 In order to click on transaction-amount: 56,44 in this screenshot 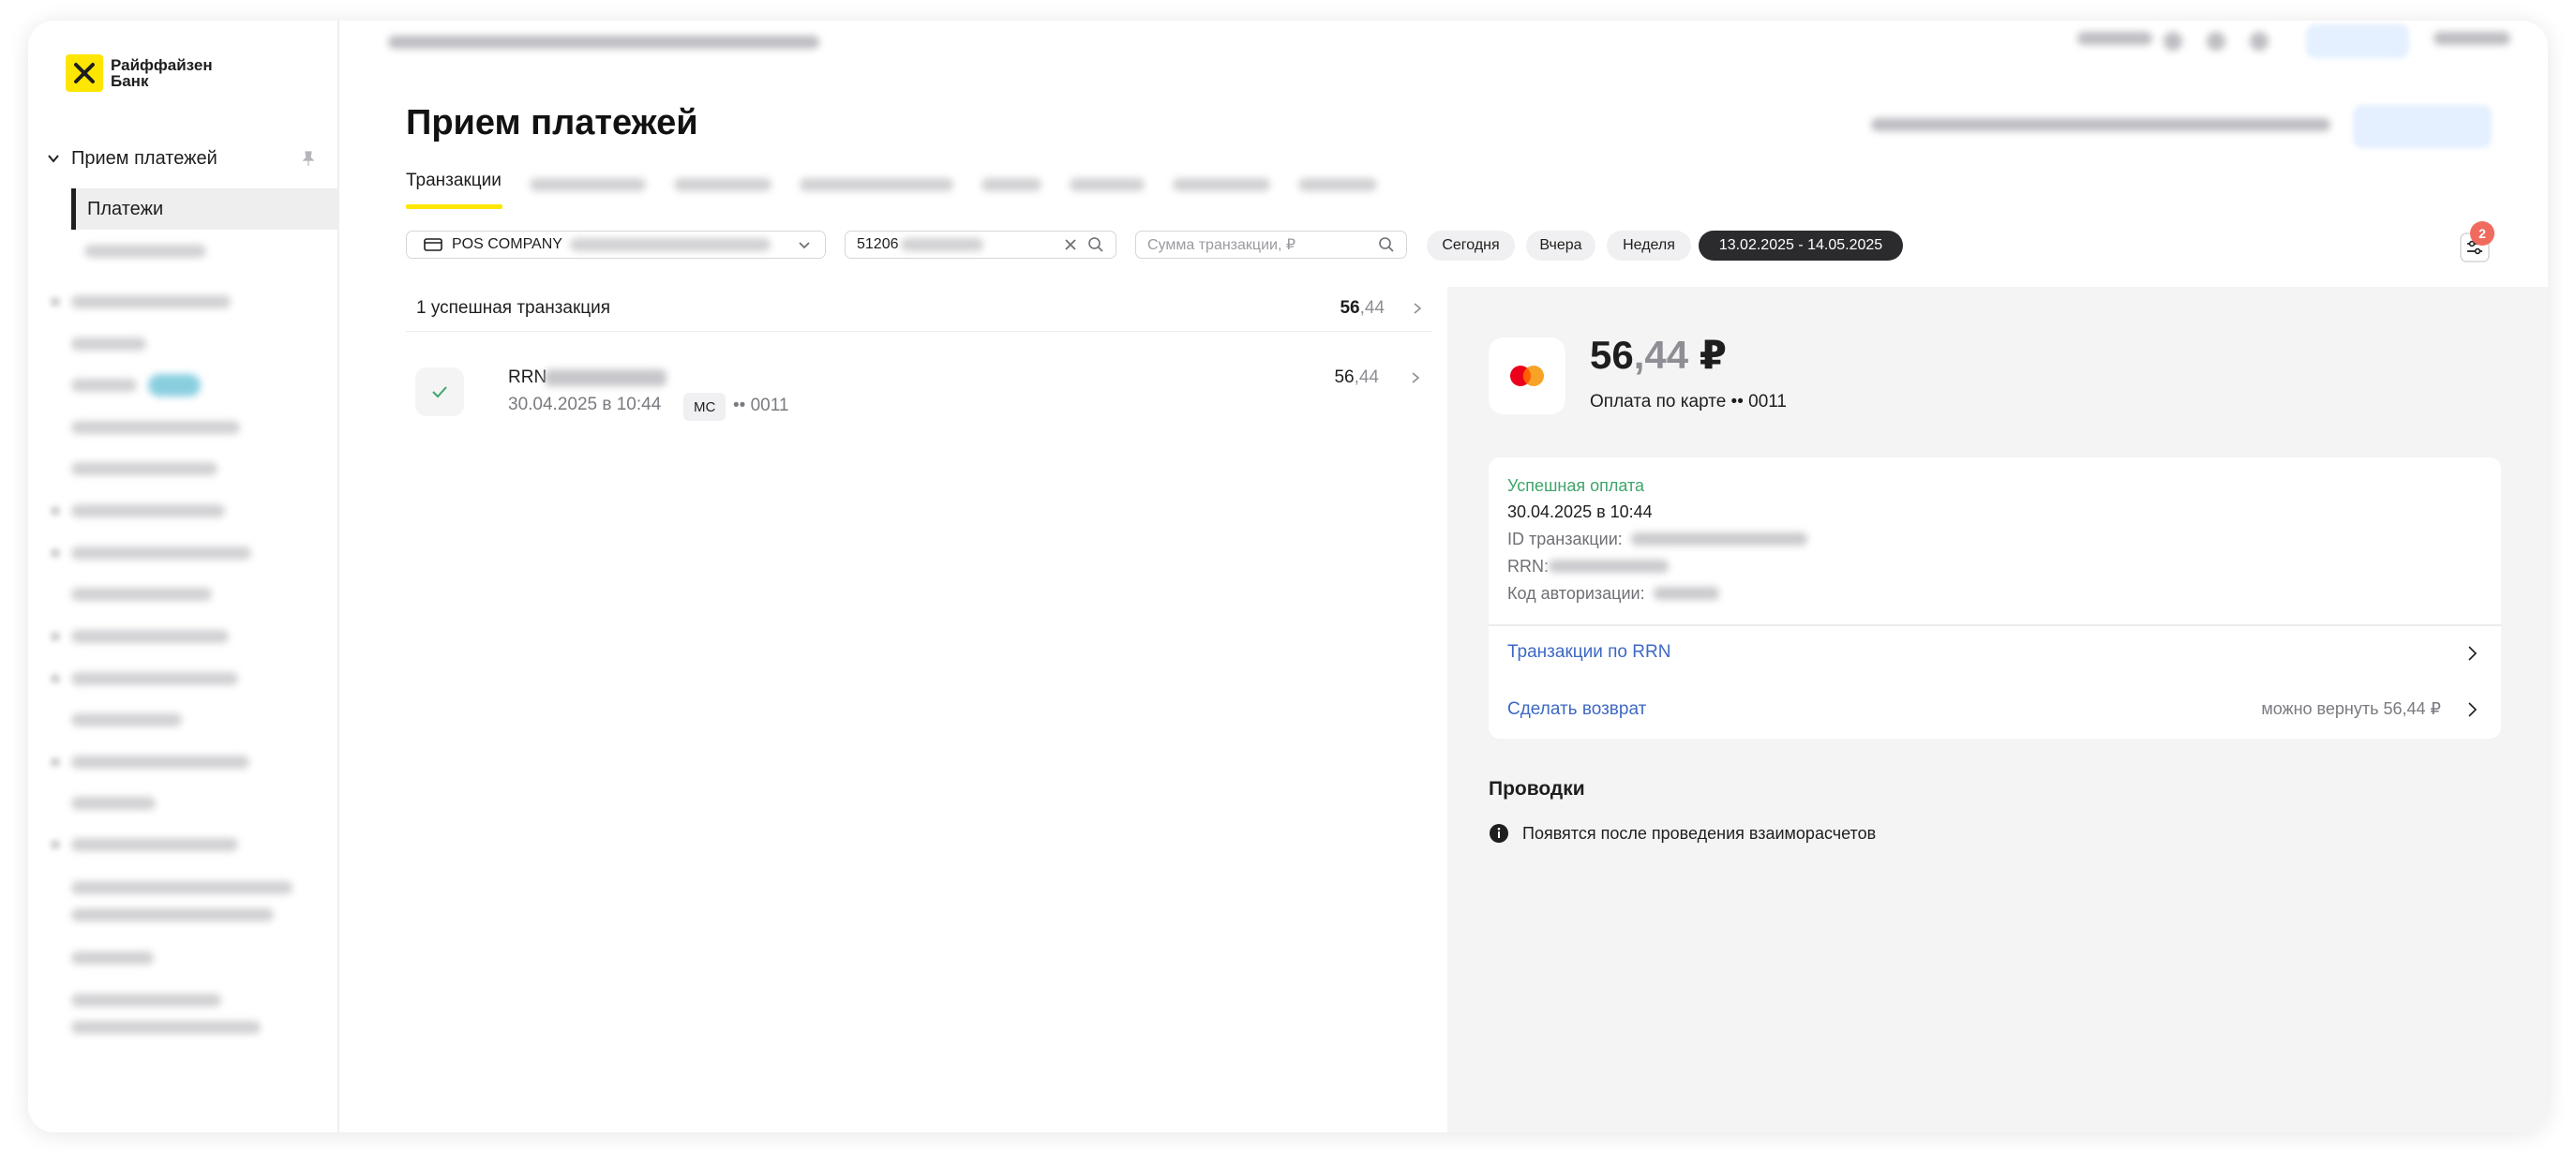, I will do `click(1356, 377)`.